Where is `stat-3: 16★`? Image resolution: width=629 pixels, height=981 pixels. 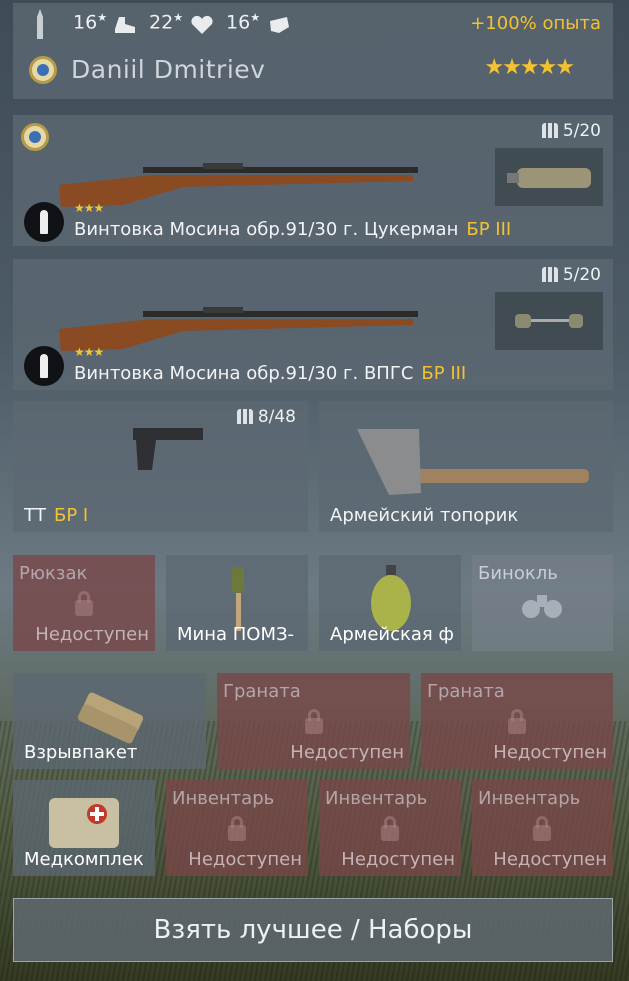 stat-3: 16★ is located at coordinates (243, 22).